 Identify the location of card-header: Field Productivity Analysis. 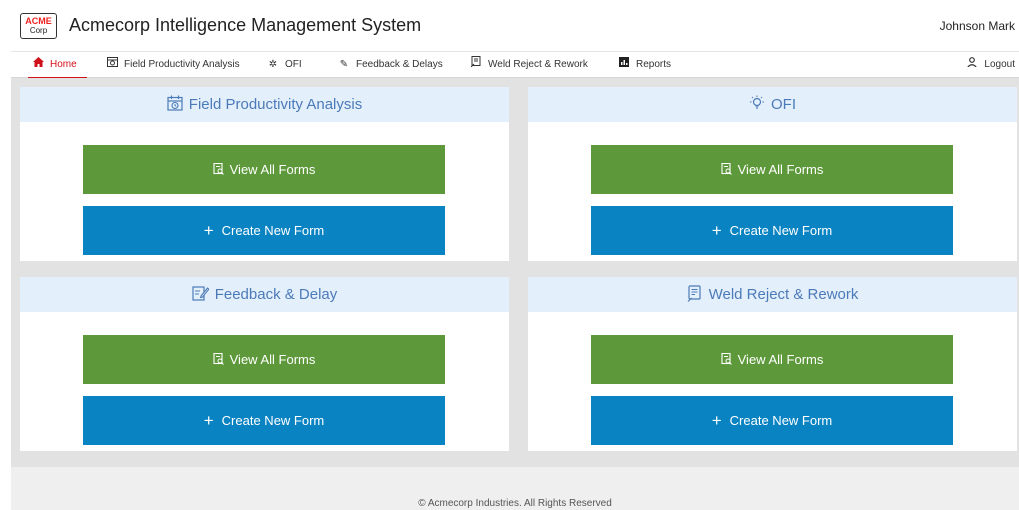
(264, 104).